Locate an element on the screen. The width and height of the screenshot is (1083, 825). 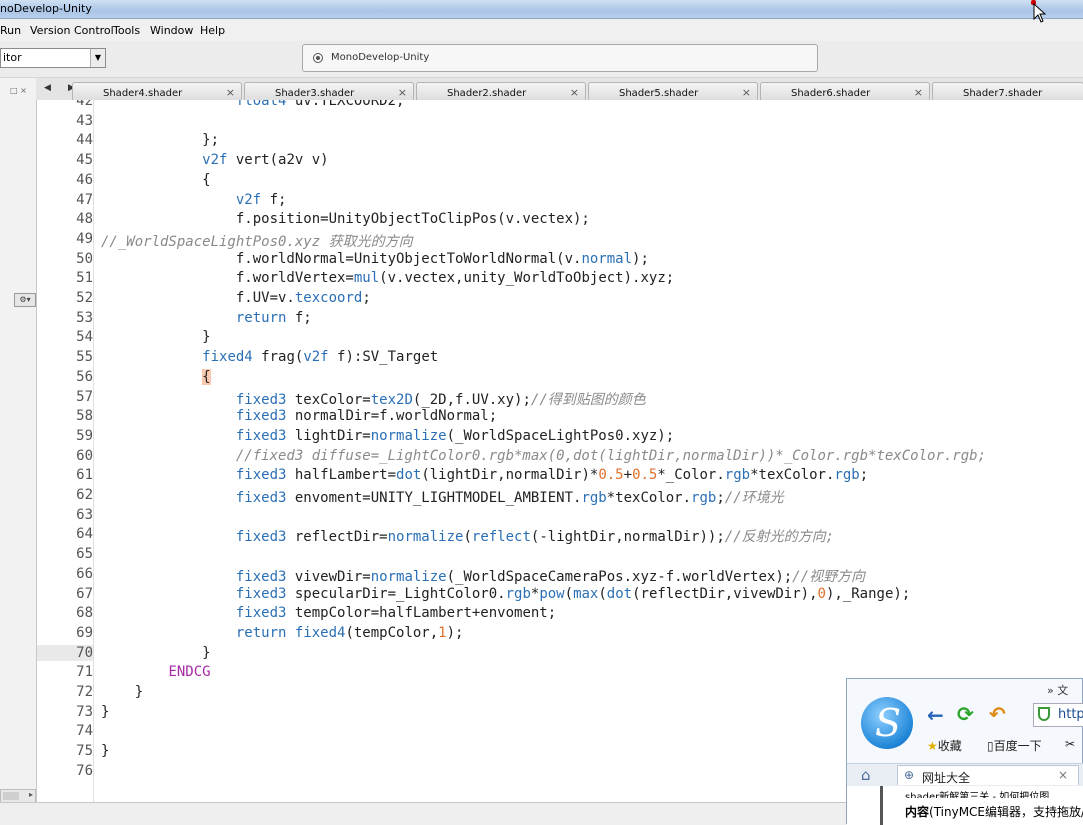
code-line: 65 is located at coordinates (560, 556).